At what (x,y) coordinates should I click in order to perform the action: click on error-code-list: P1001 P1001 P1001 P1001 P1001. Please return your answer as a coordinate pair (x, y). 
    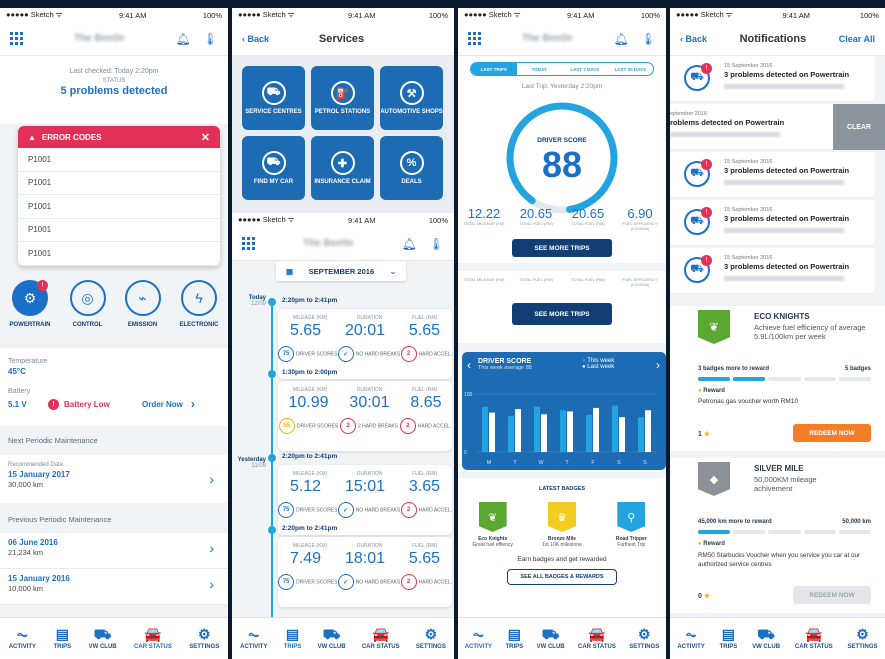
    Looking at the image, I should click on (119, 207).